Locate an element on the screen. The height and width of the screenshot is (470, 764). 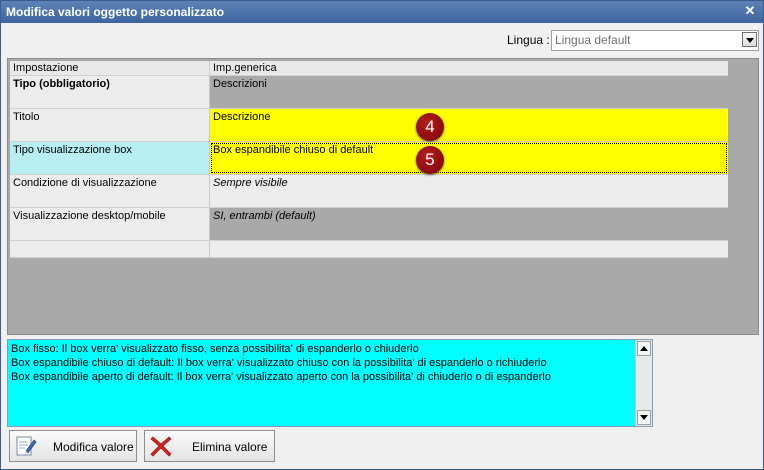
edit-document-icon is located at coordinates (26, 446).